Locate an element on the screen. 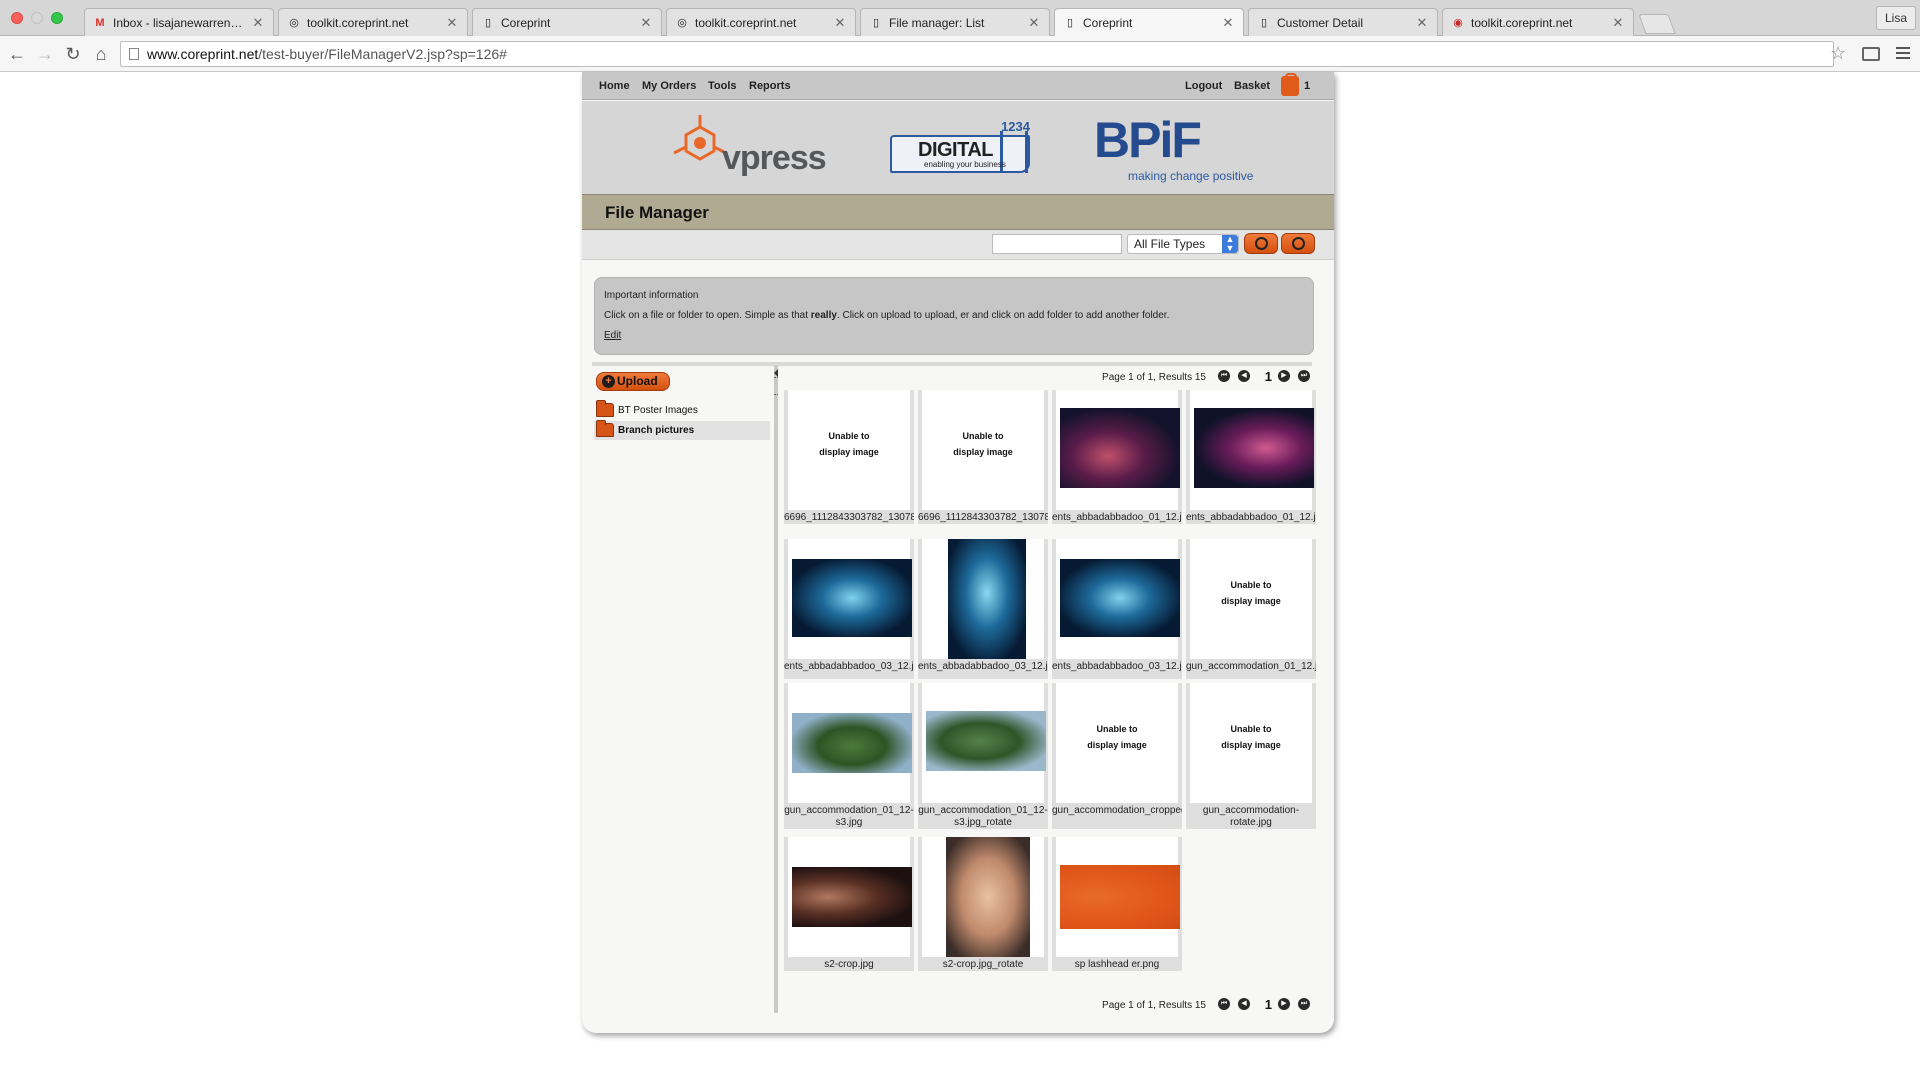  file-type-select: All File Types ▲ ▼ is located at coordinates (1183, 244).